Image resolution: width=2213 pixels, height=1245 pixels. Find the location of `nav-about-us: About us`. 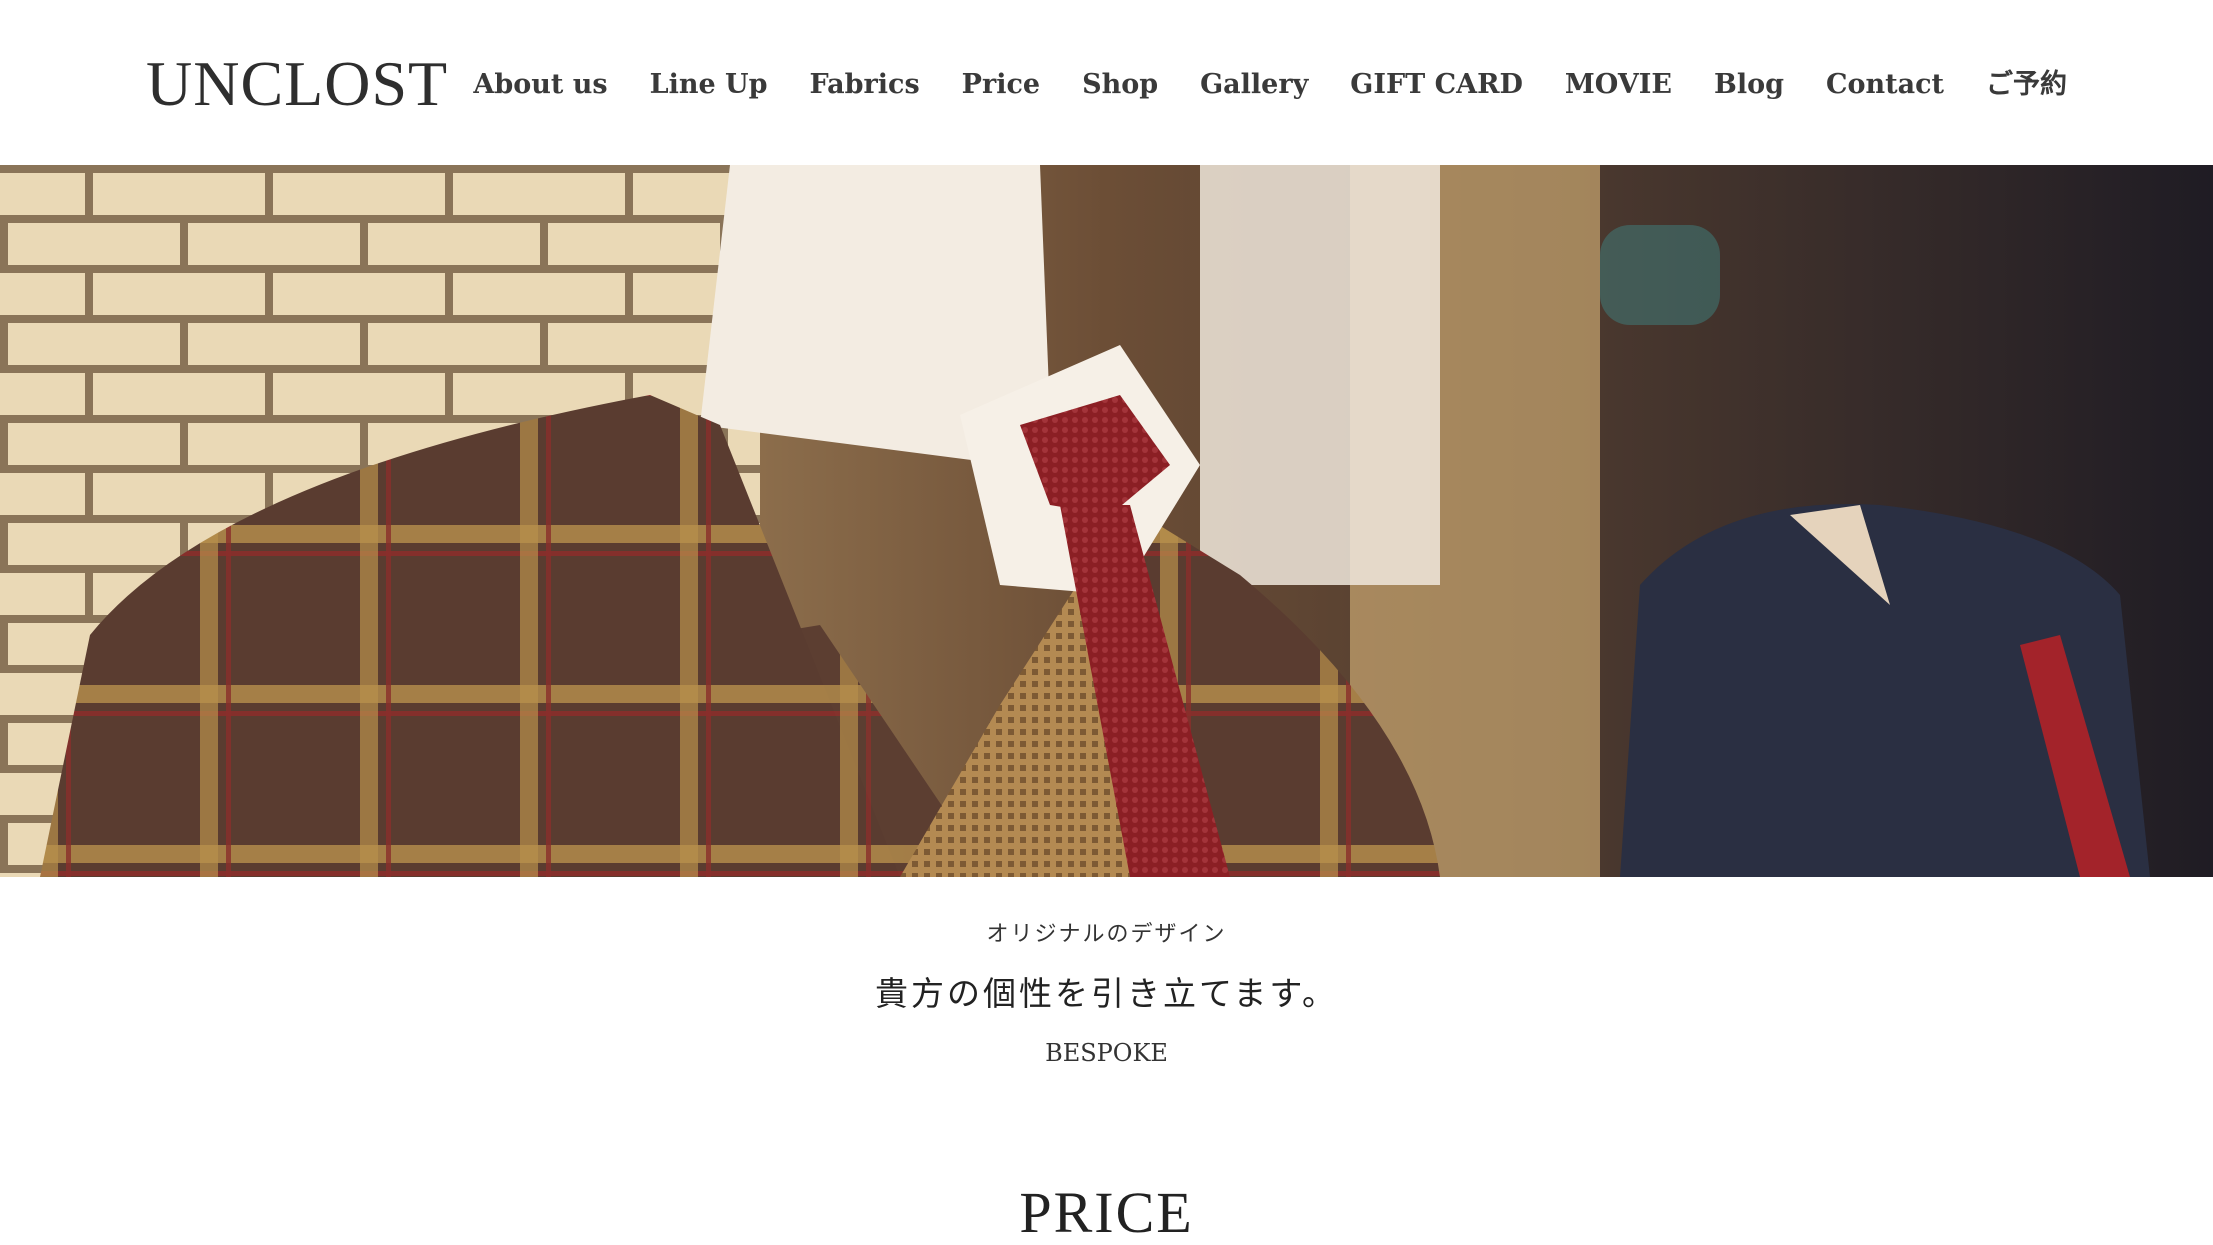

nav-about-us: About us is located at coordinates (540, 85).